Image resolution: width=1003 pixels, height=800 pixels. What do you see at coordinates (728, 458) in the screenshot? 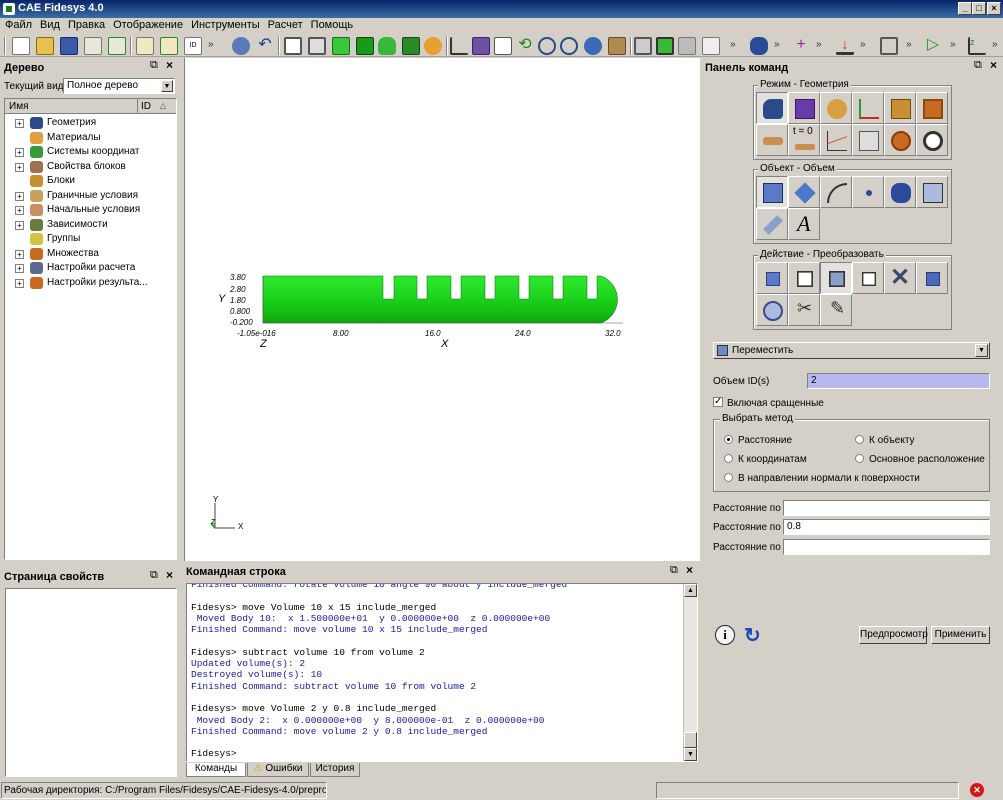
I see `radio-to-coords` at bounding box center [728, 458].